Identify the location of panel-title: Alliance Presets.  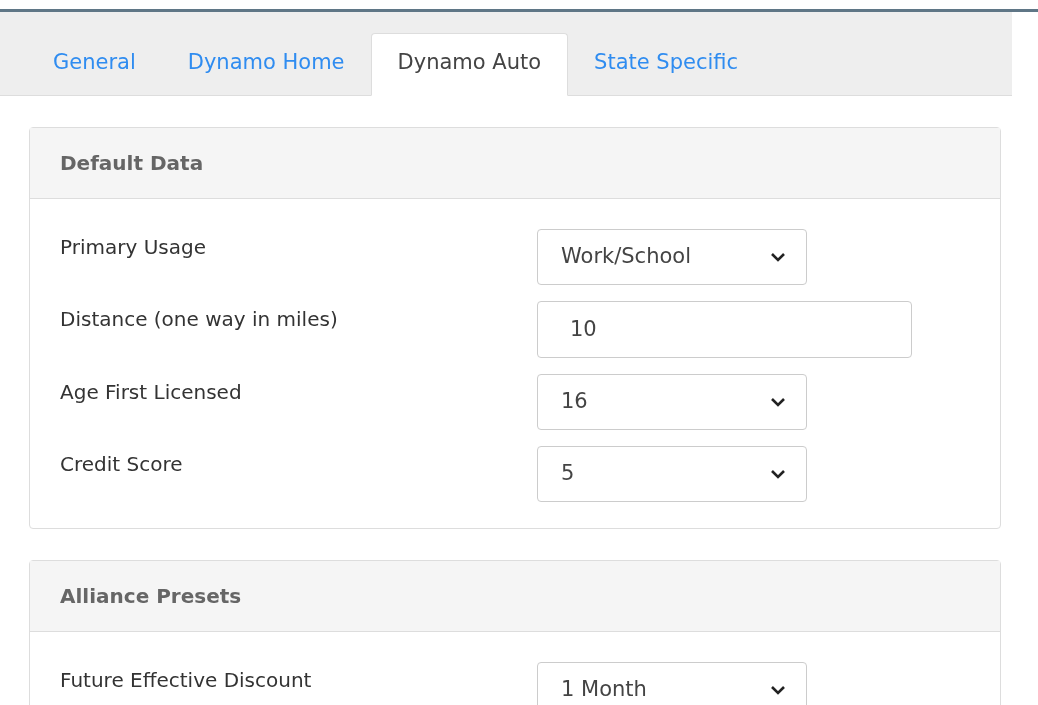
(515, 596).